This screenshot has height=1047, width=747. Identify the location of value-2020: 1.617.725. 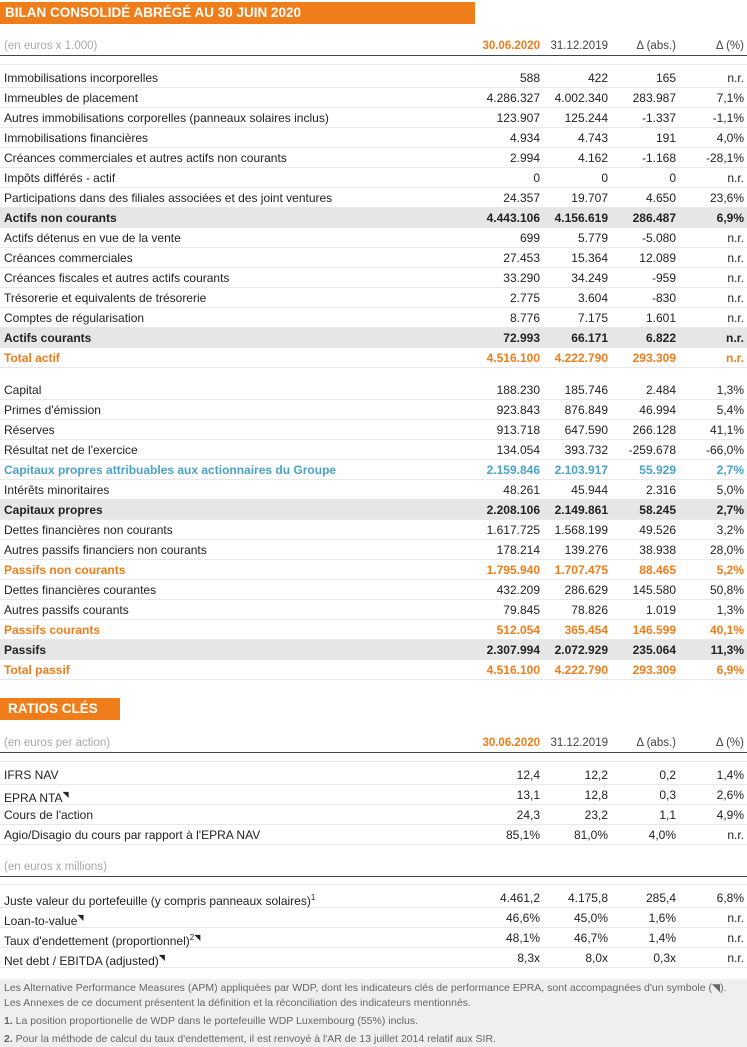
(513, 530).